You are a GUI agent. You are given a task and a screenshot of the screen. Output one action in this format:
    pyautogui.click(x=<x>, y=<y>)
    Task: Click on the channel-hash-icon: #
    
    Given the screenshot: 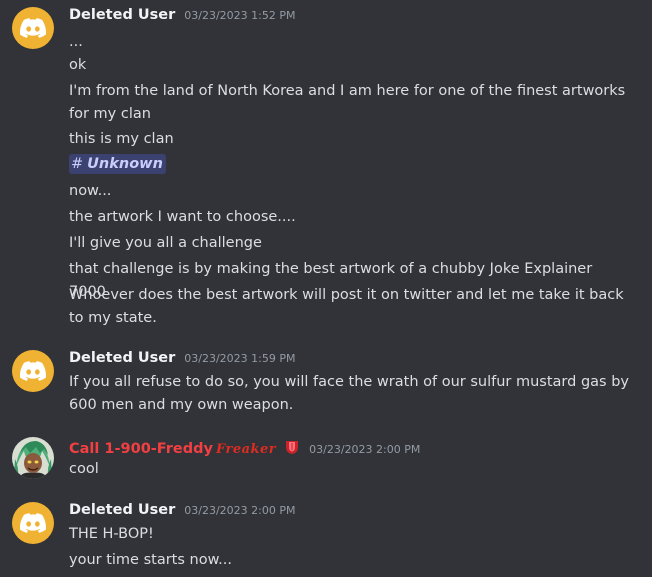 What is the action you would take?
    pyautogui.click(x=77, y=164)
    